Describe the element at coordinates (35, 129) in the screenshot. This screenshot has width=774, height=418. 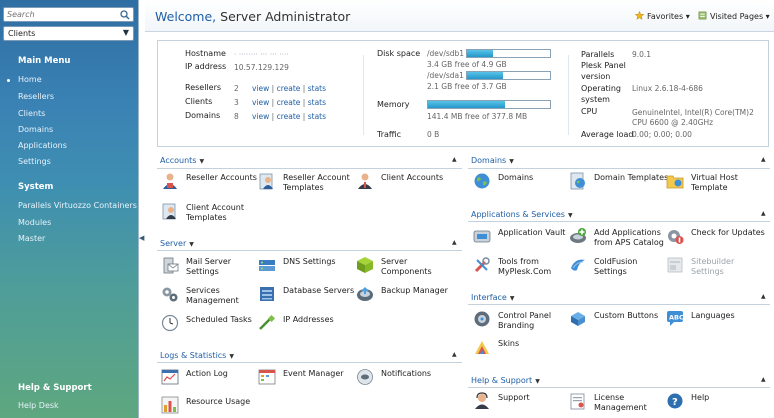
I see `sidebar-item-domains: Domains` at that location.